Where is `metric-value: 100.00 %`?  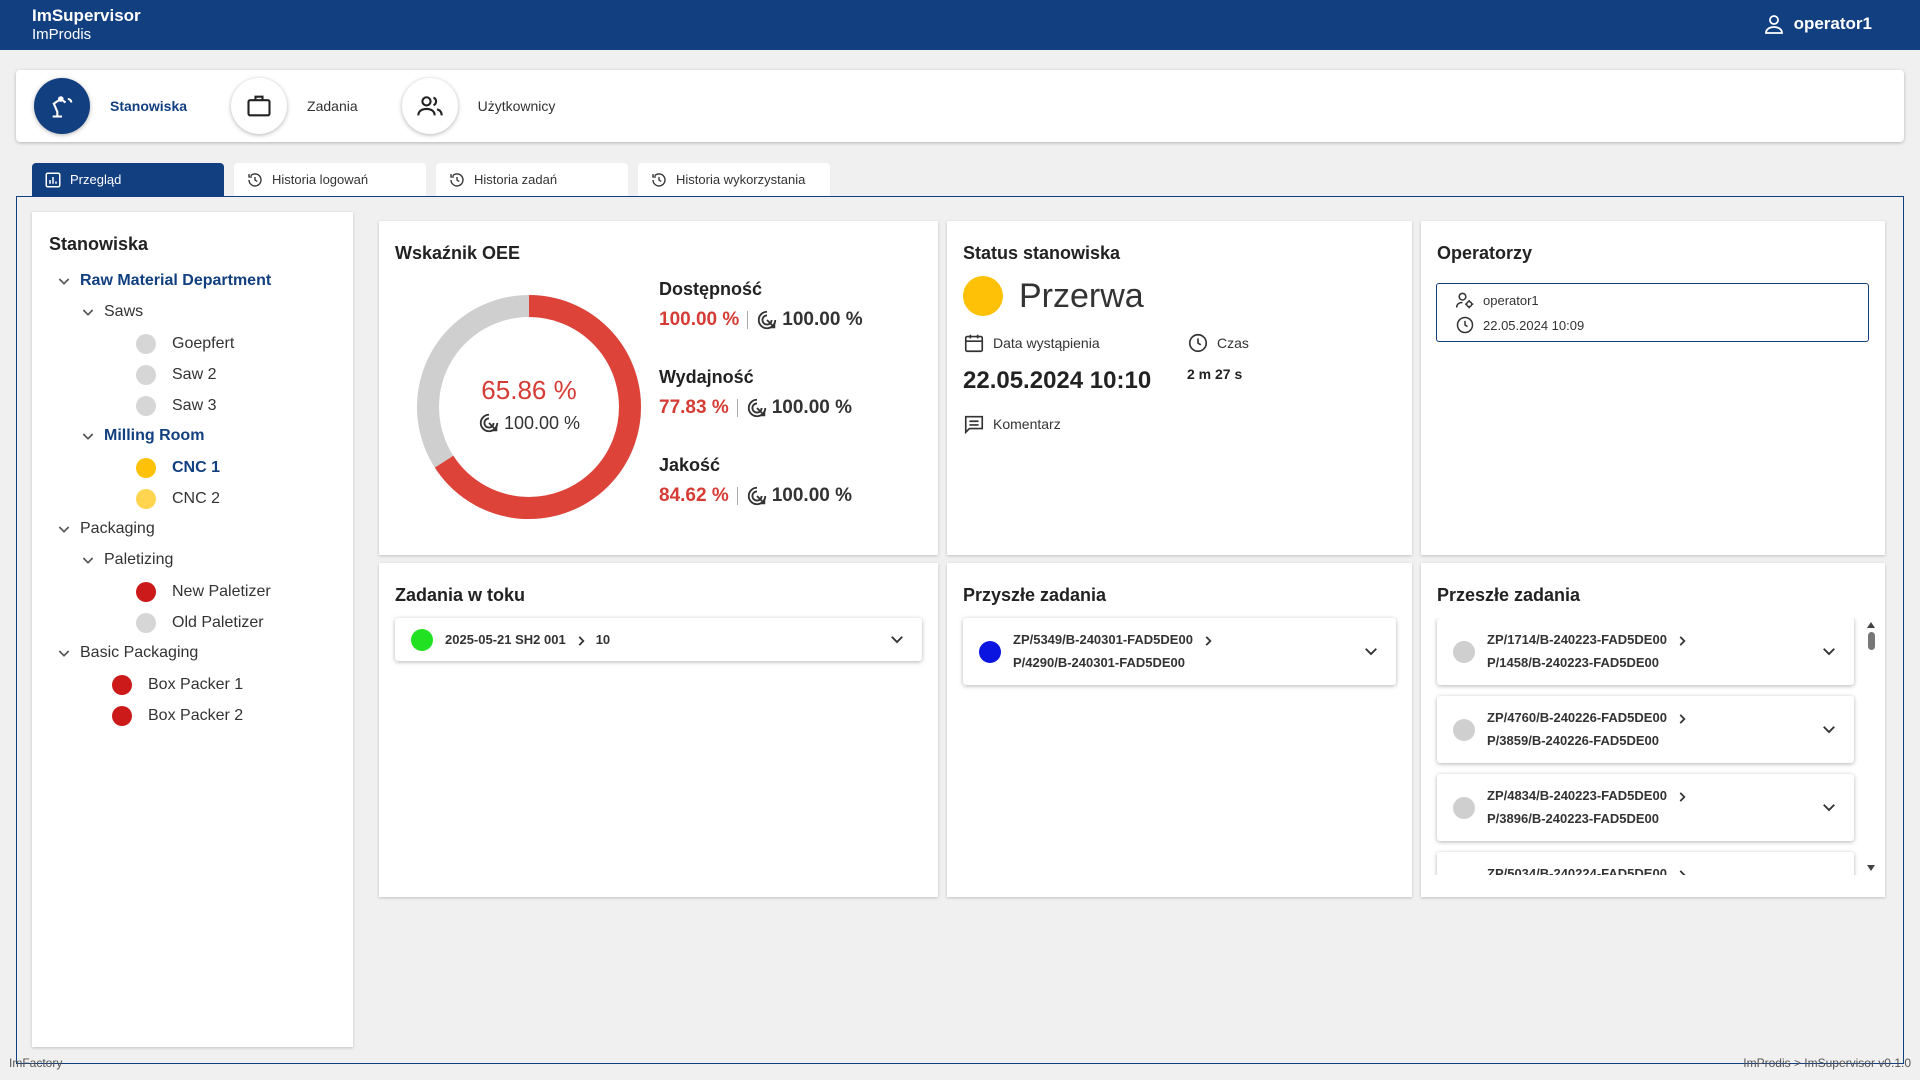 metric-value: 100.00 % is located at coordinates (699, 319).